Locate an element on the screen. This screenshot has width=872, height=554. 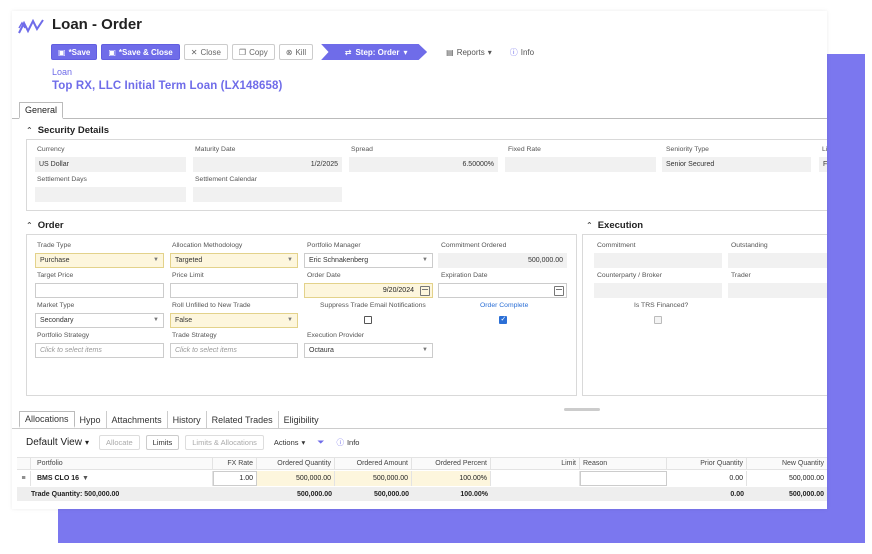
kill-button: ⊗ Kill is located at coordinates (296, 52).